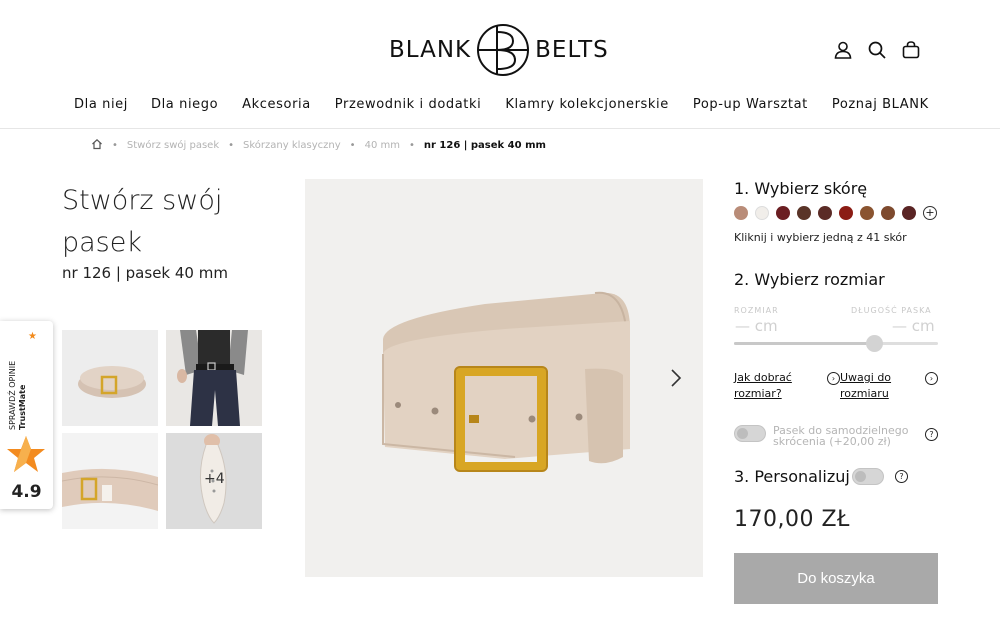 The image size is (1000, 641). I want to click on nav-item-dla-niego: Dla niego, so click(184, 104).